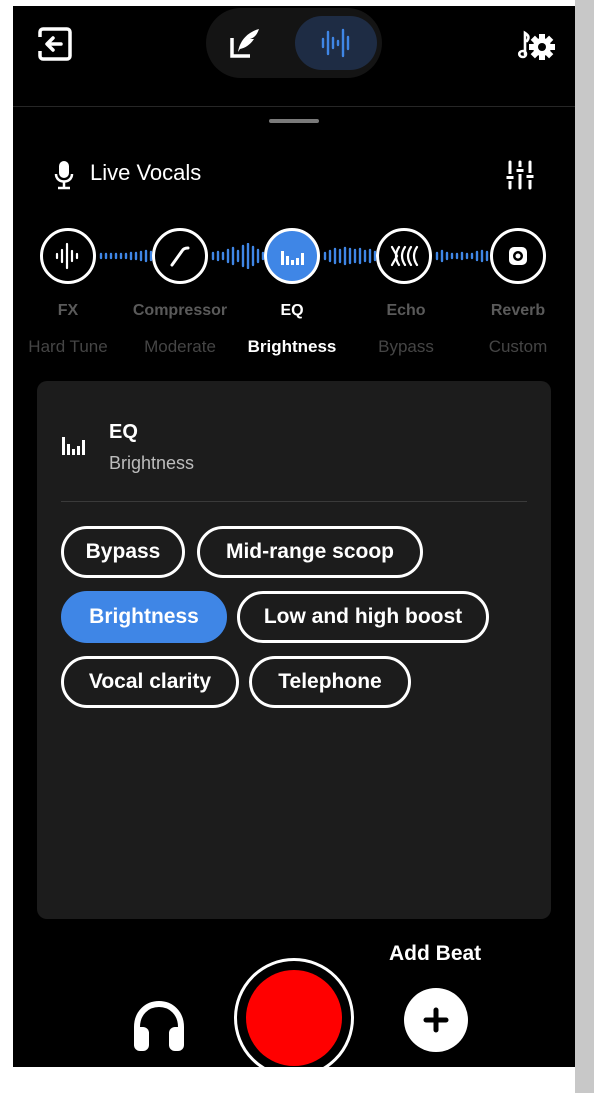  What do you see at coordinates (180, 310) in the screenshot?
I see `fx-name-compressor: Compressor` at bounding box center [180, 310].